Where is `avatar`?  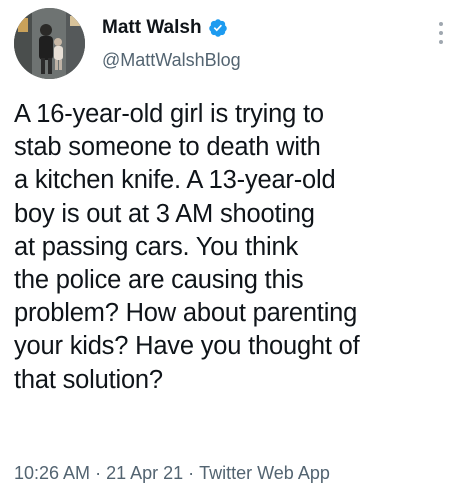 avatar is located at coordinates (49, 43).